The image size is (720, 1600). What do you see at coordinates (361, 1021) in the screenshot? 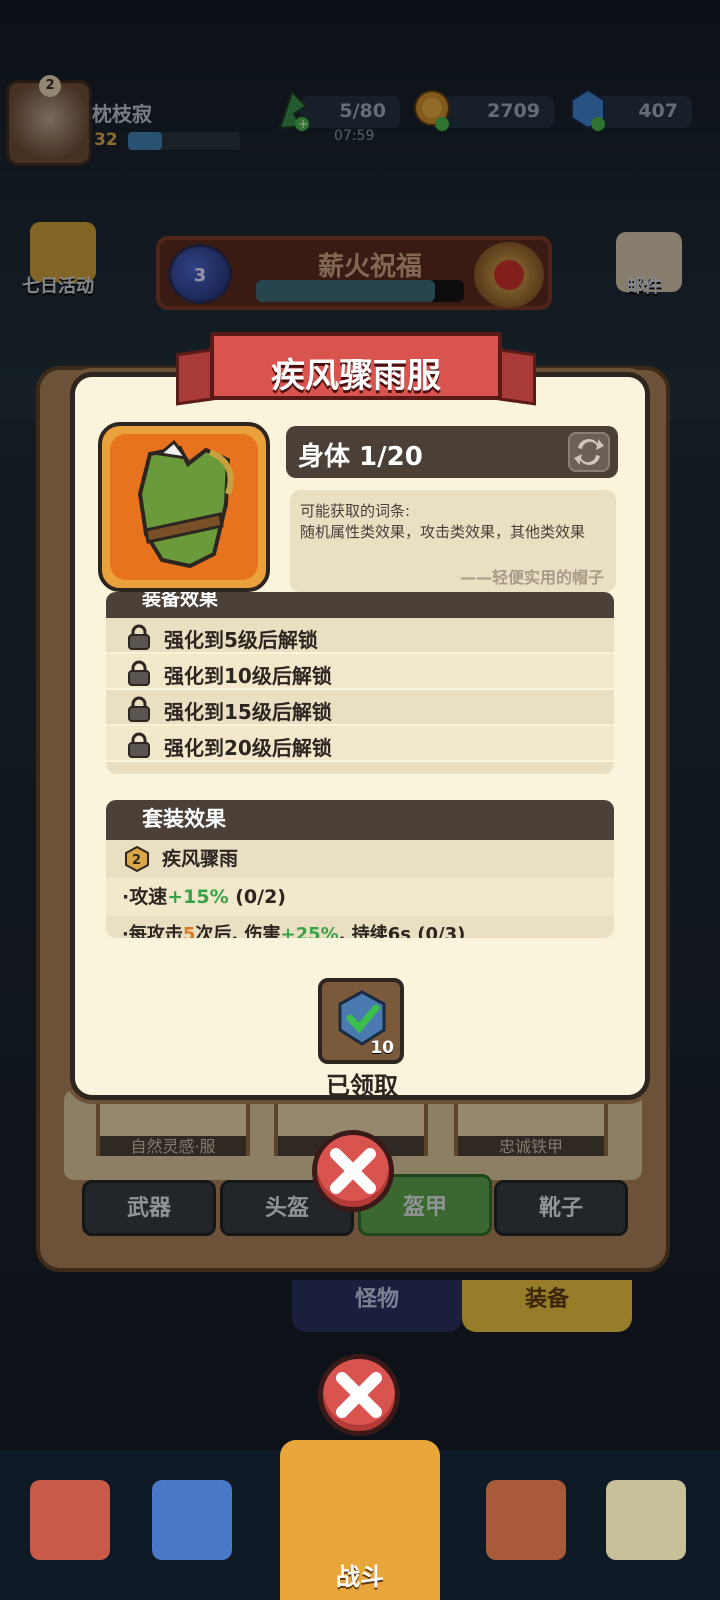
I see `reward-item: 10` at bounding box center [361, 1021].